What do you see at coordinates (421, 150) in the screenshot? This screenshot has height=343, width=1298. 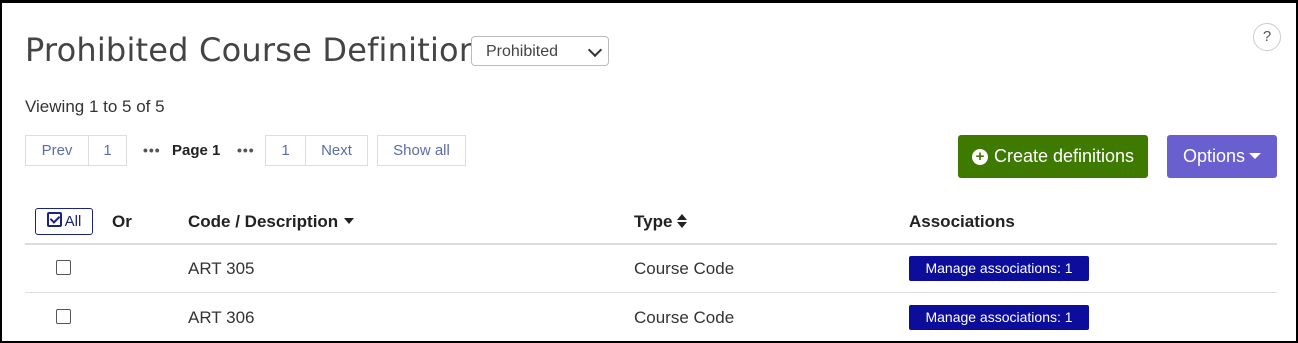 I see `show-all-button: Show all` at bounding box center [421, 150].